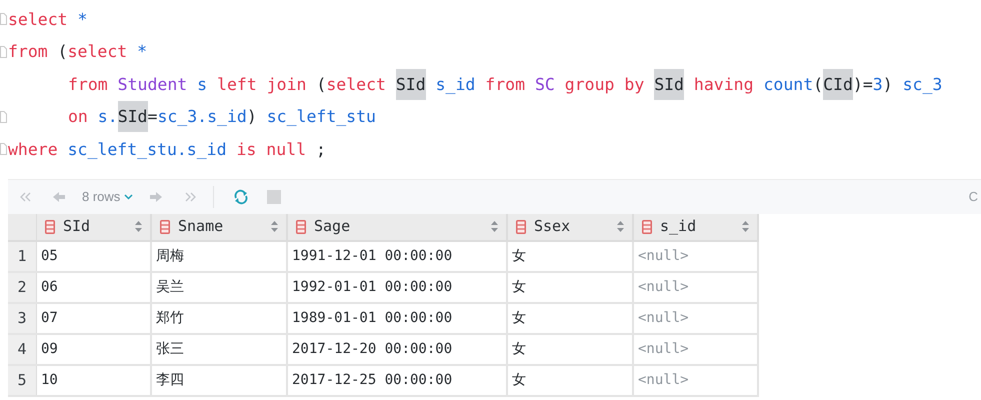 Image resolution: width=981 pixels, height=400 pixels. Describe the element at coordinates (398, 380) in the screenshot. I see `table-cell: 2017-12-25 00:00:00` at that location.